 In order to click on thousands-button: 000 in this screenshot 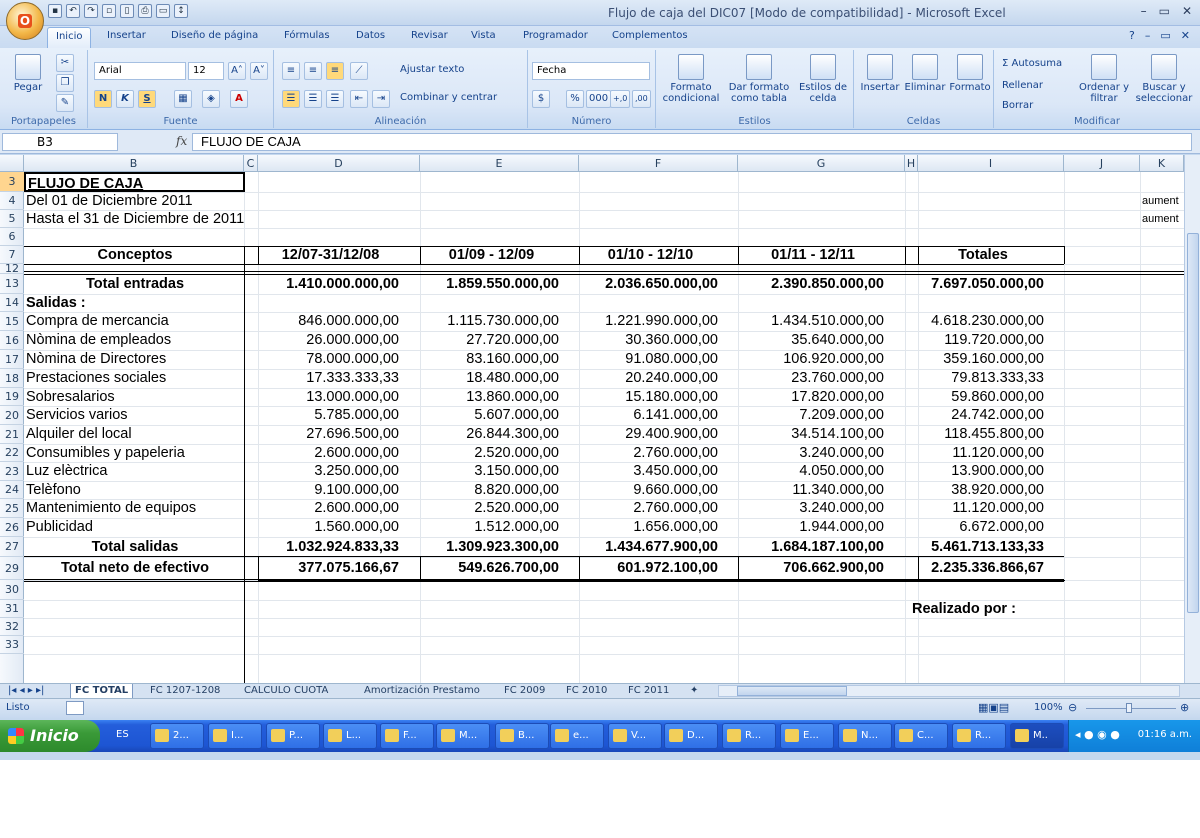, I will do `click(599, 99)`.